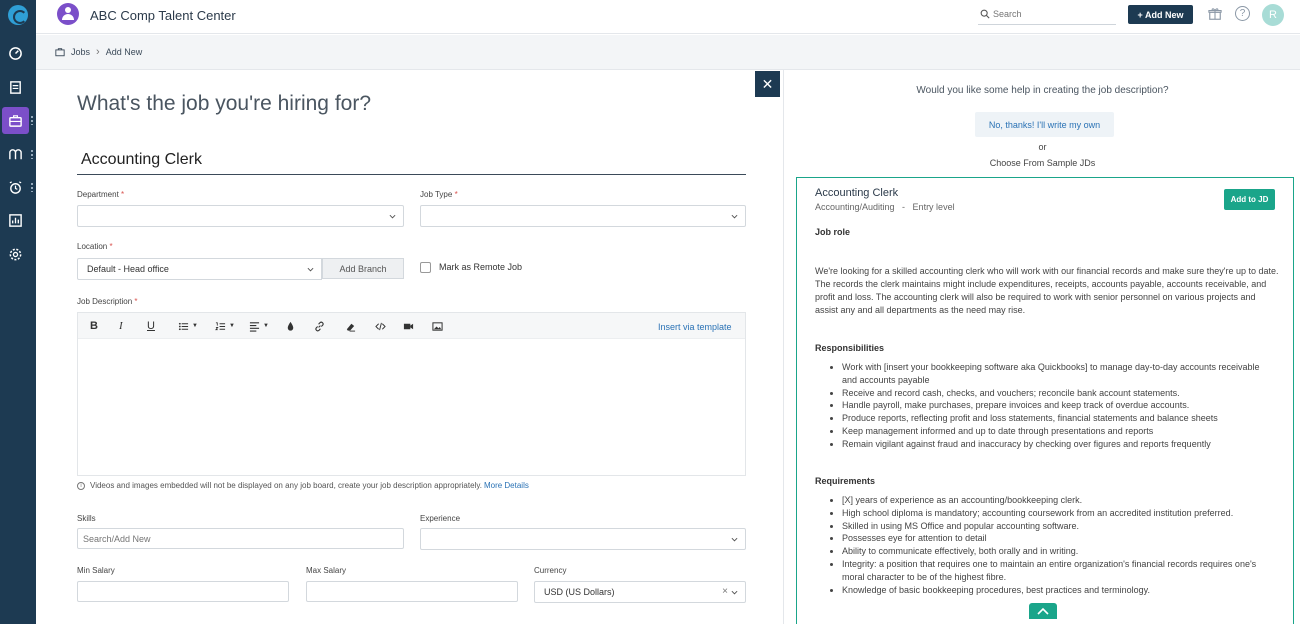  What do you see at coordinates (107, 301) in the screenshot?
I see `job-description-label: Job Description *` at bounding box center [107, 301].